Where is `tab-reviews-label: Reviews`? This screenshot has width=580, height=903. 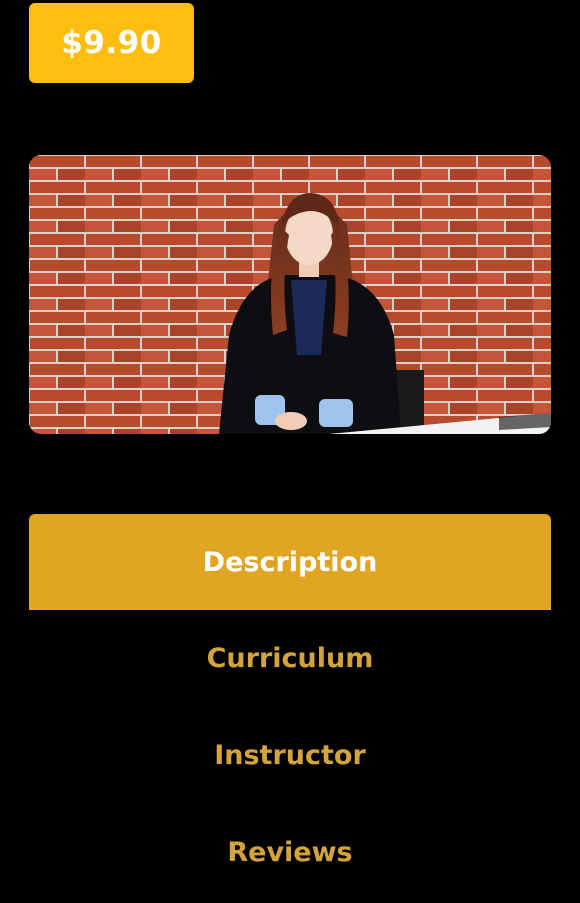 tab-reviews-label: Reviews is located at coordinates (290, 852).